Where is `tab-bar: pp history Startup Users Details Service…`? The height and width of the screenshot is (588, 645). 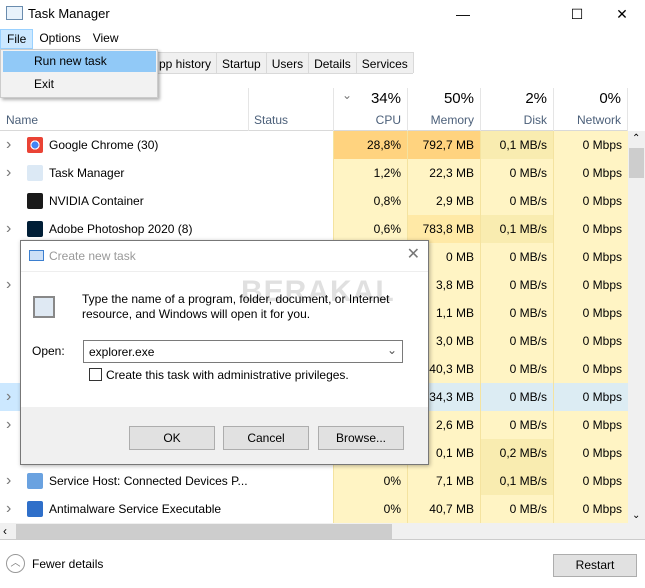
tab-bar: pp history Startup Users Details Service… is located at coordinates (282, 63).